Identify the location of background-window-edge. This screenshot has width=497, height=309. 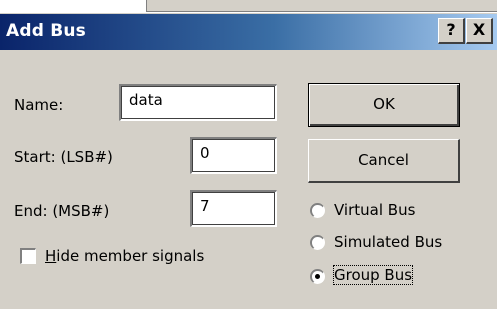
(321, 6).